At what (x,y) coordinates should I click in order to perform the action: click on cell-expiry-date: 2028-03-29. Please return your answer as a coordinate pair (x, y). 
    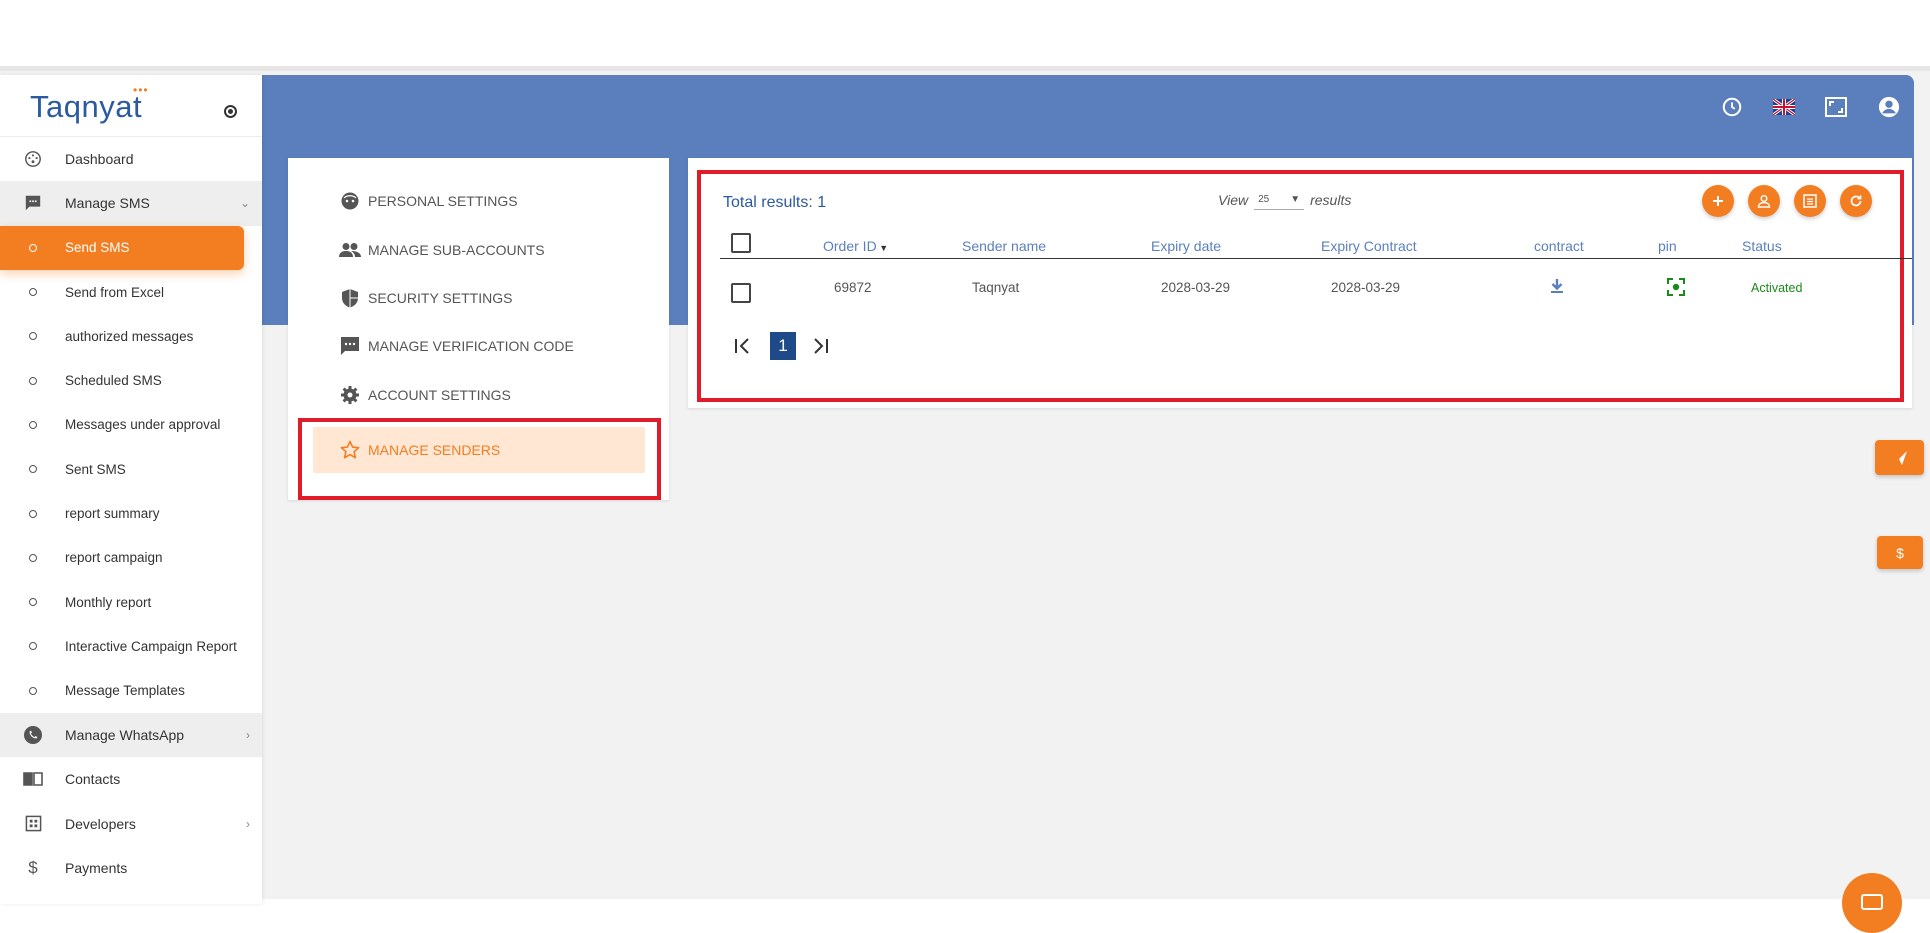
    Looking at the image, I should click on (1196, 287).